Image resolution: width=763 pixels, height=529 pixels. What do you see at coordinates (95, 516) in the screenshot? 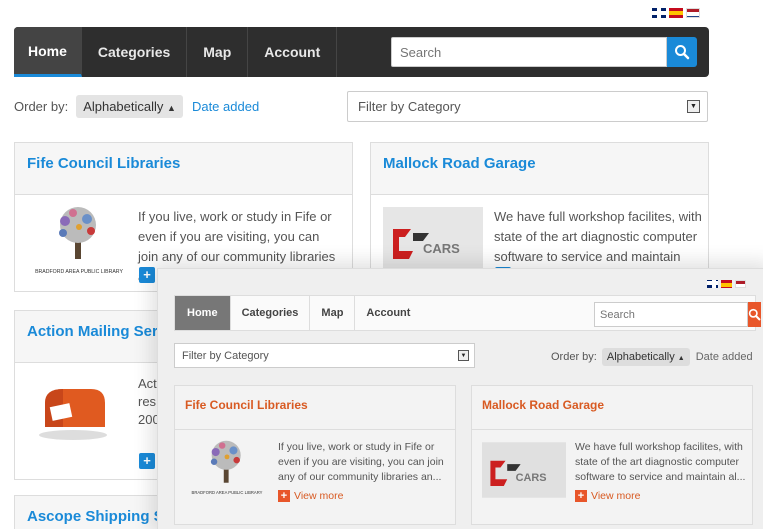
I see `listing-title: Ascope Shipping S` at bounding box center [95, 516].